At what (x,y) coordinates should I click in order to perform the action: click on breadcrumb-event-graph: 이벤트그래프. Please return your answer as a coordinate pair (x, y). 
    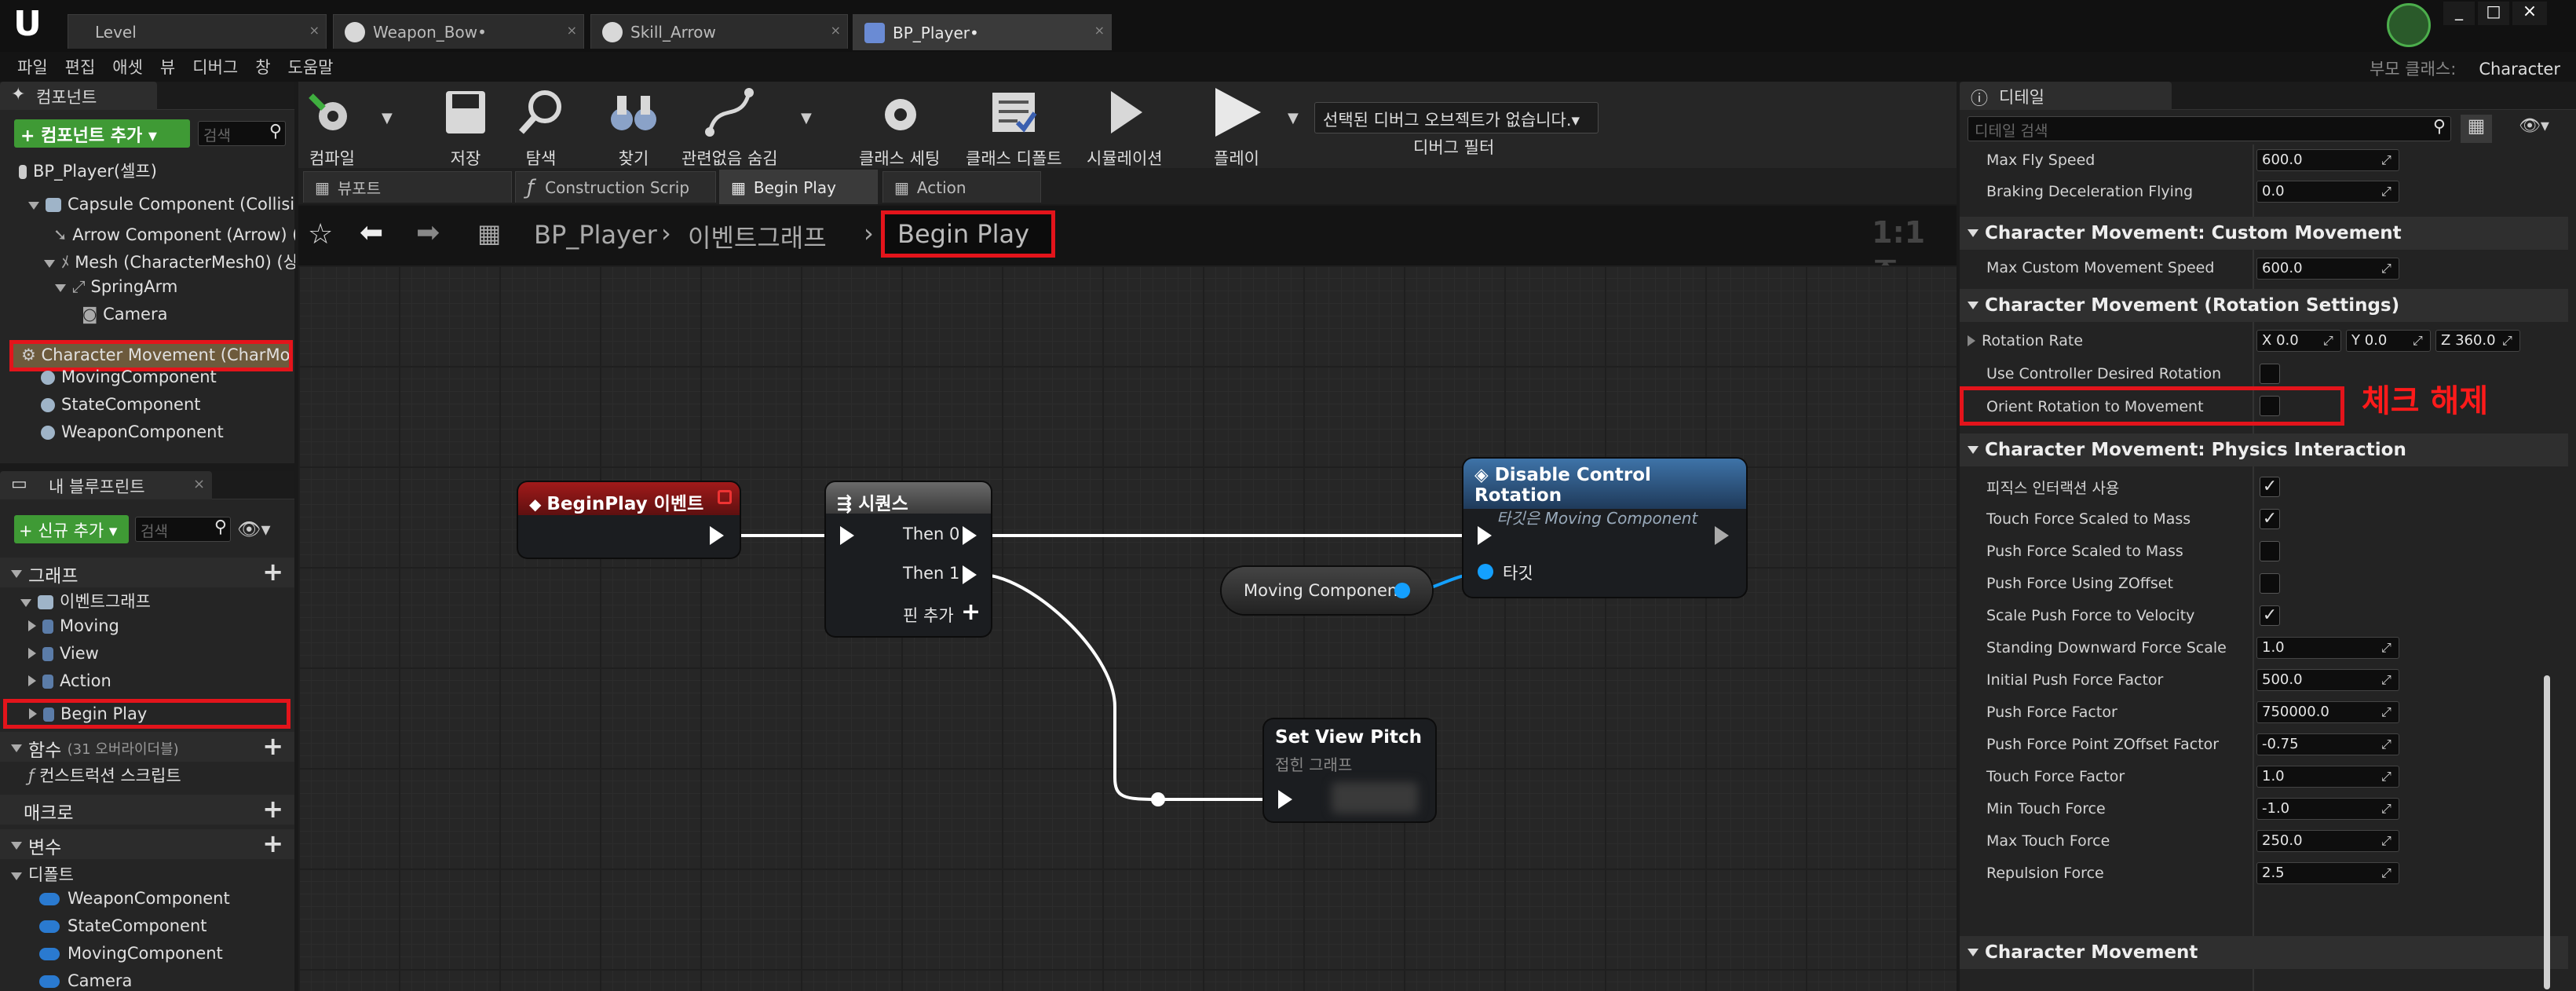
    Looking at the image, I should click on (757, 236).